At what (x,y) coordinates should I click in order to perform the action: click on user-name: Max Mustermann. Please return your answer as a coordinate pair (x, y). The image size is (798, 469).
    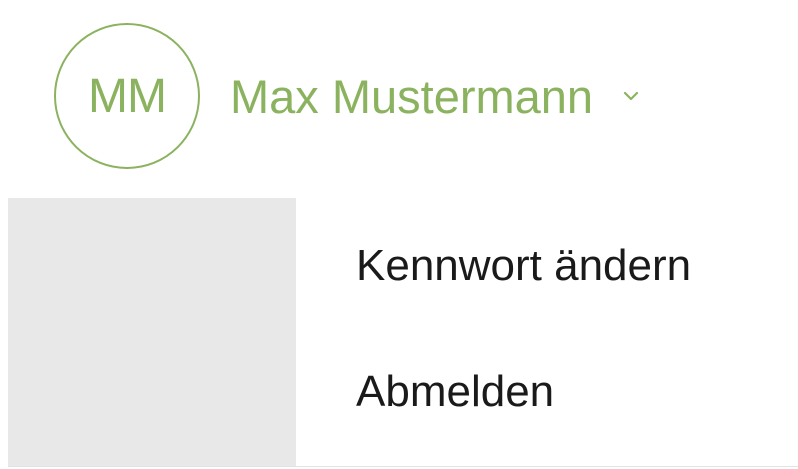
    Looking at the image, I should click on (411, 96).